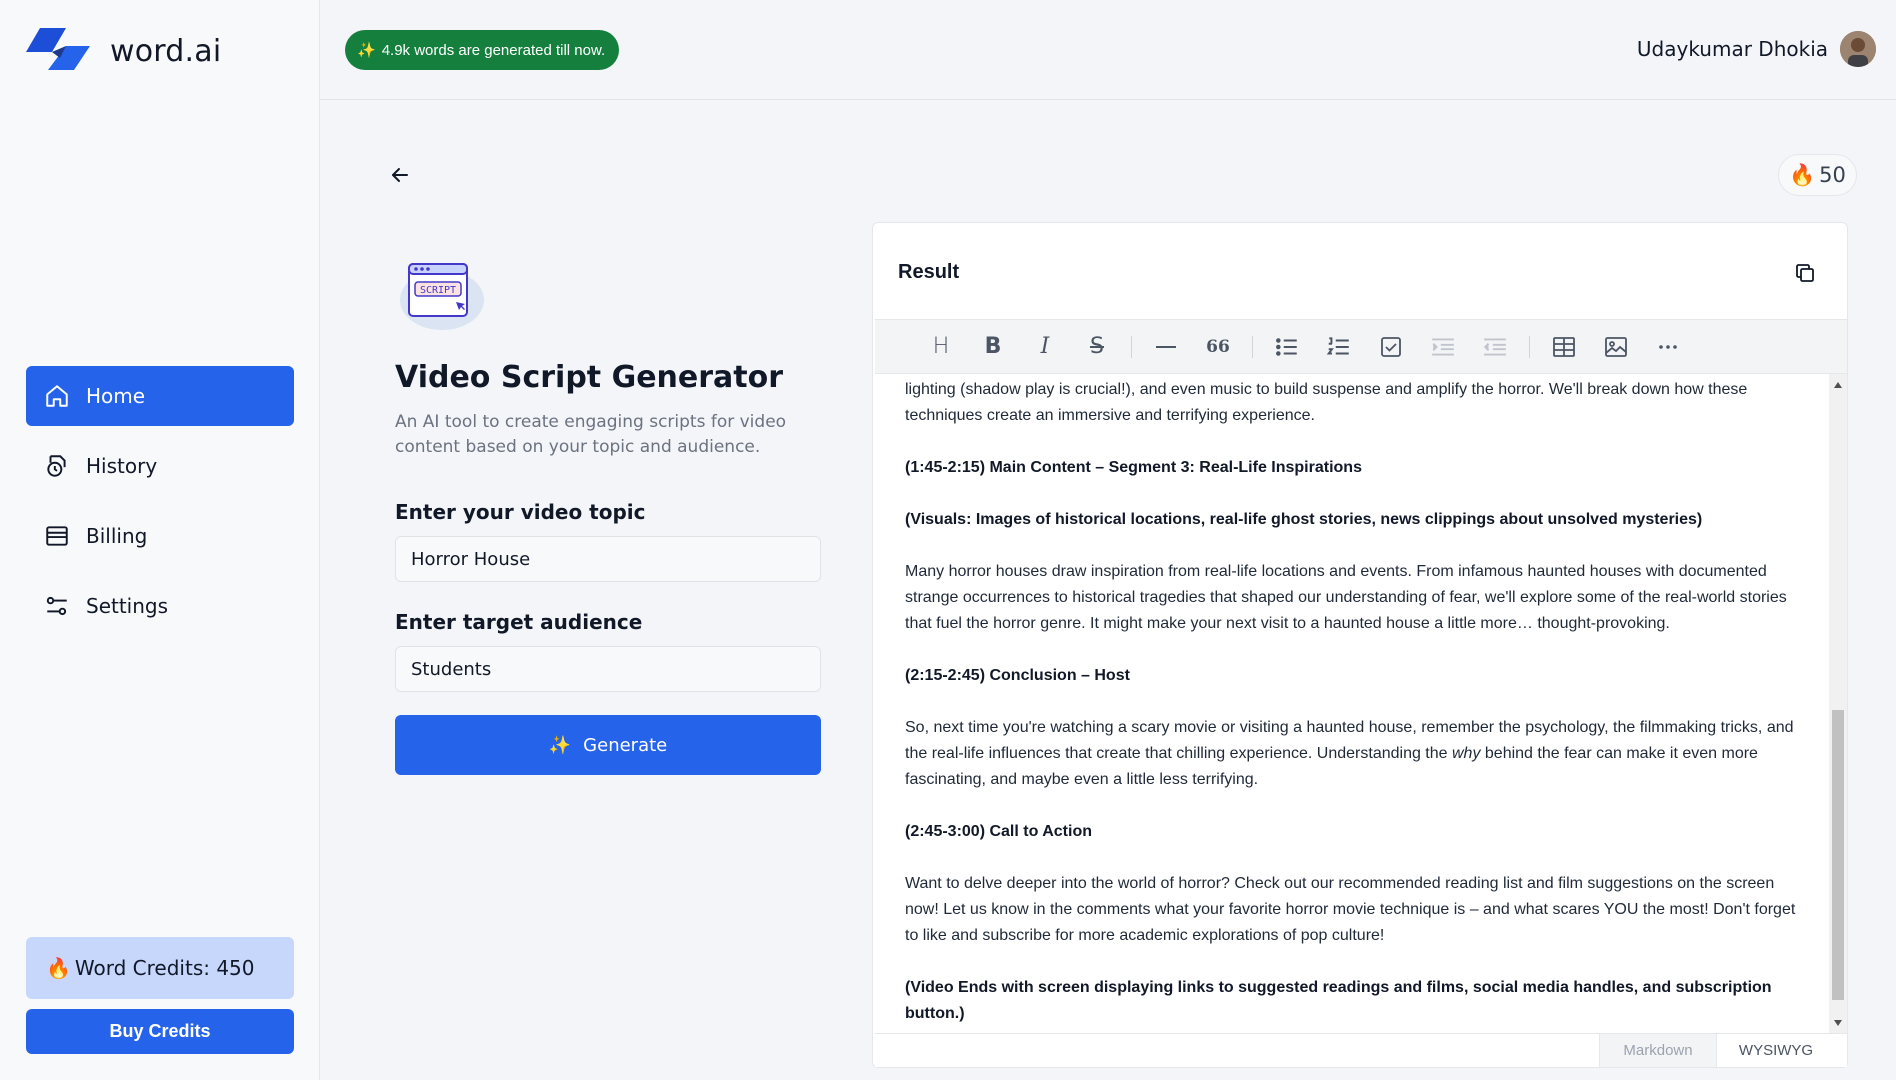 The width and height of the screenshot is (1896, 1080). I want to click on heading-button: H, so click(941, 347).